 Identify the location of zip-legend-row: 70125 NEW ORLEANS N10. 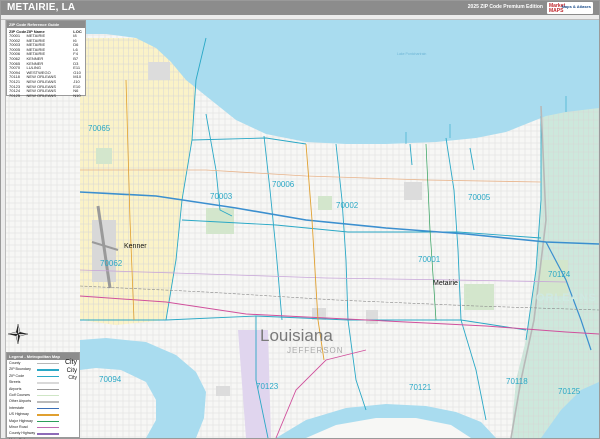
(46, 95).